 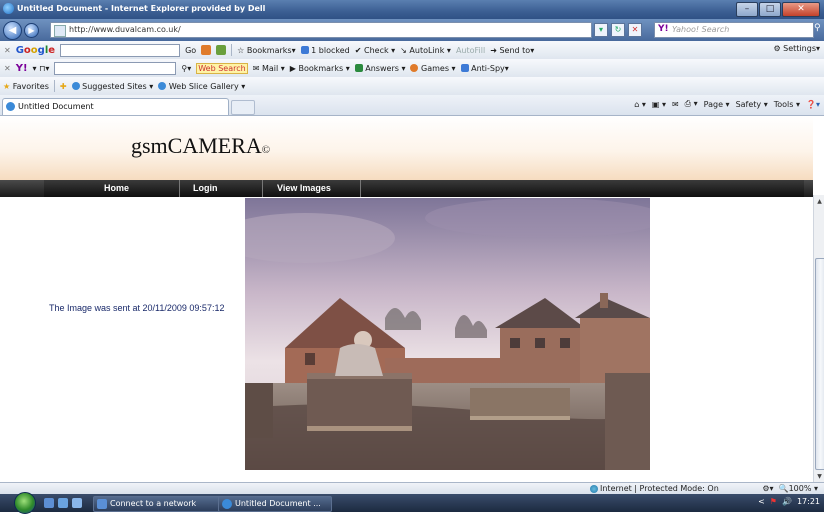 What do you see at coordinates (801, 9) in the screenshot?
I see `close-button: ✕` at bounding box center [801, 9].